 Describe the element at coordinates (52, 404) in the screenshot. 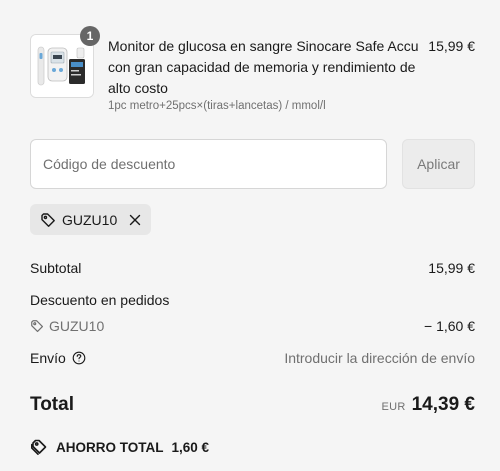

I see `total-label: Total` at that location.